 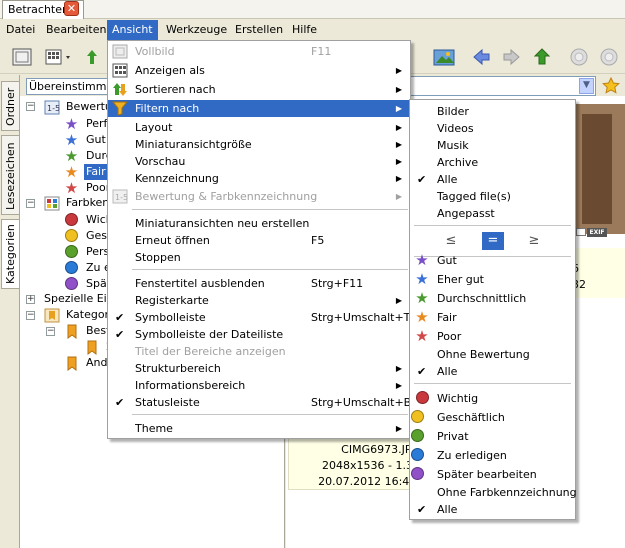 What do you see at coordinates (259, 300) in the screenshot?
I see `menu-item-registerkarte: Registerkarte ▶` at bounding box center [259, 300].